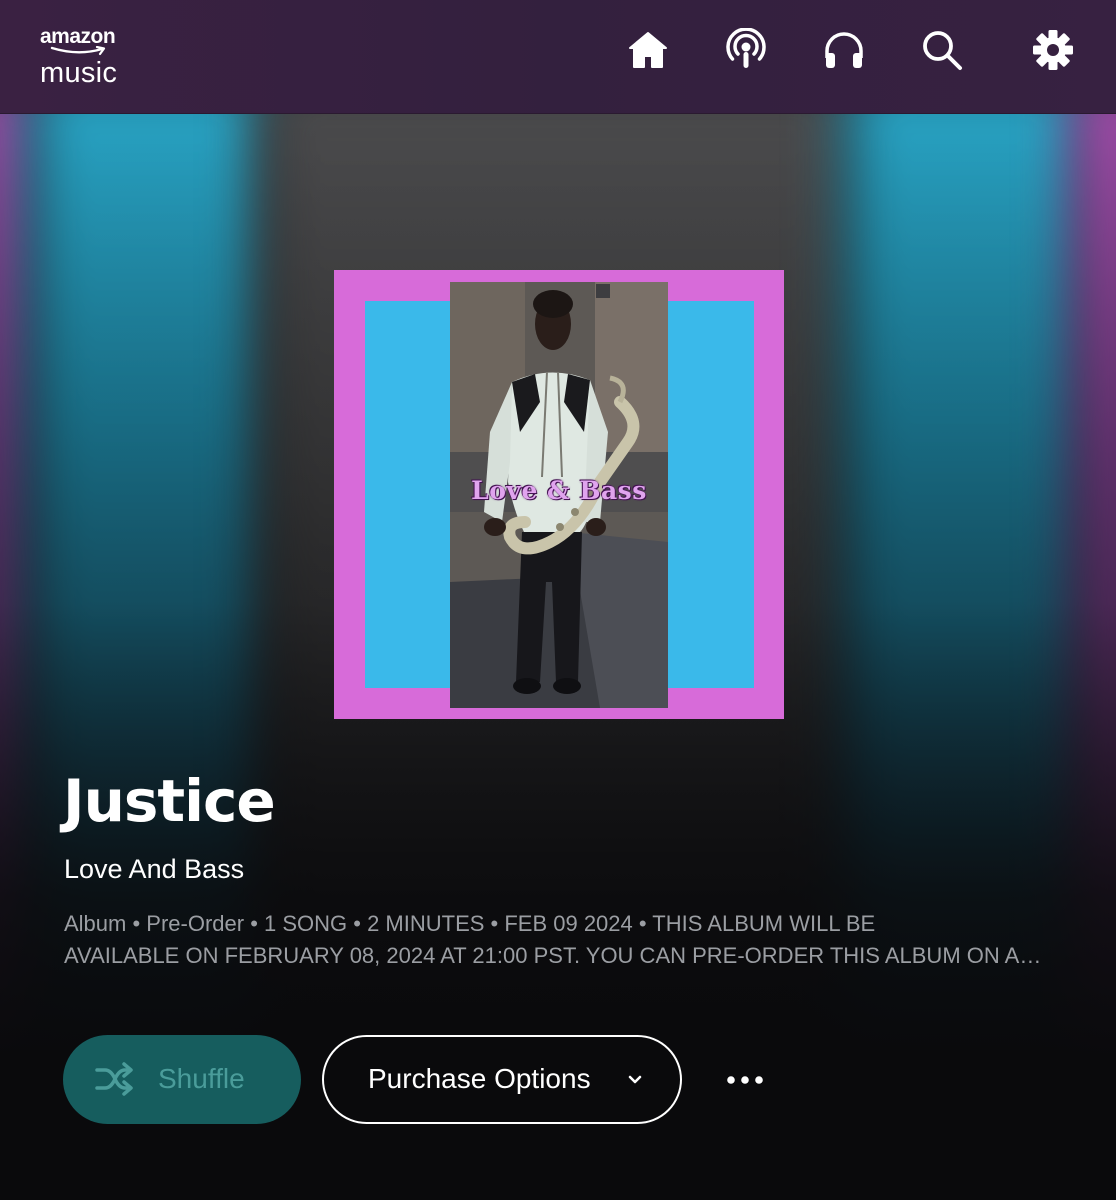 The height and width of the screenshot is (1200, 1116). I want to click on shuffle-button: Shuffle, so click(182, 1079).